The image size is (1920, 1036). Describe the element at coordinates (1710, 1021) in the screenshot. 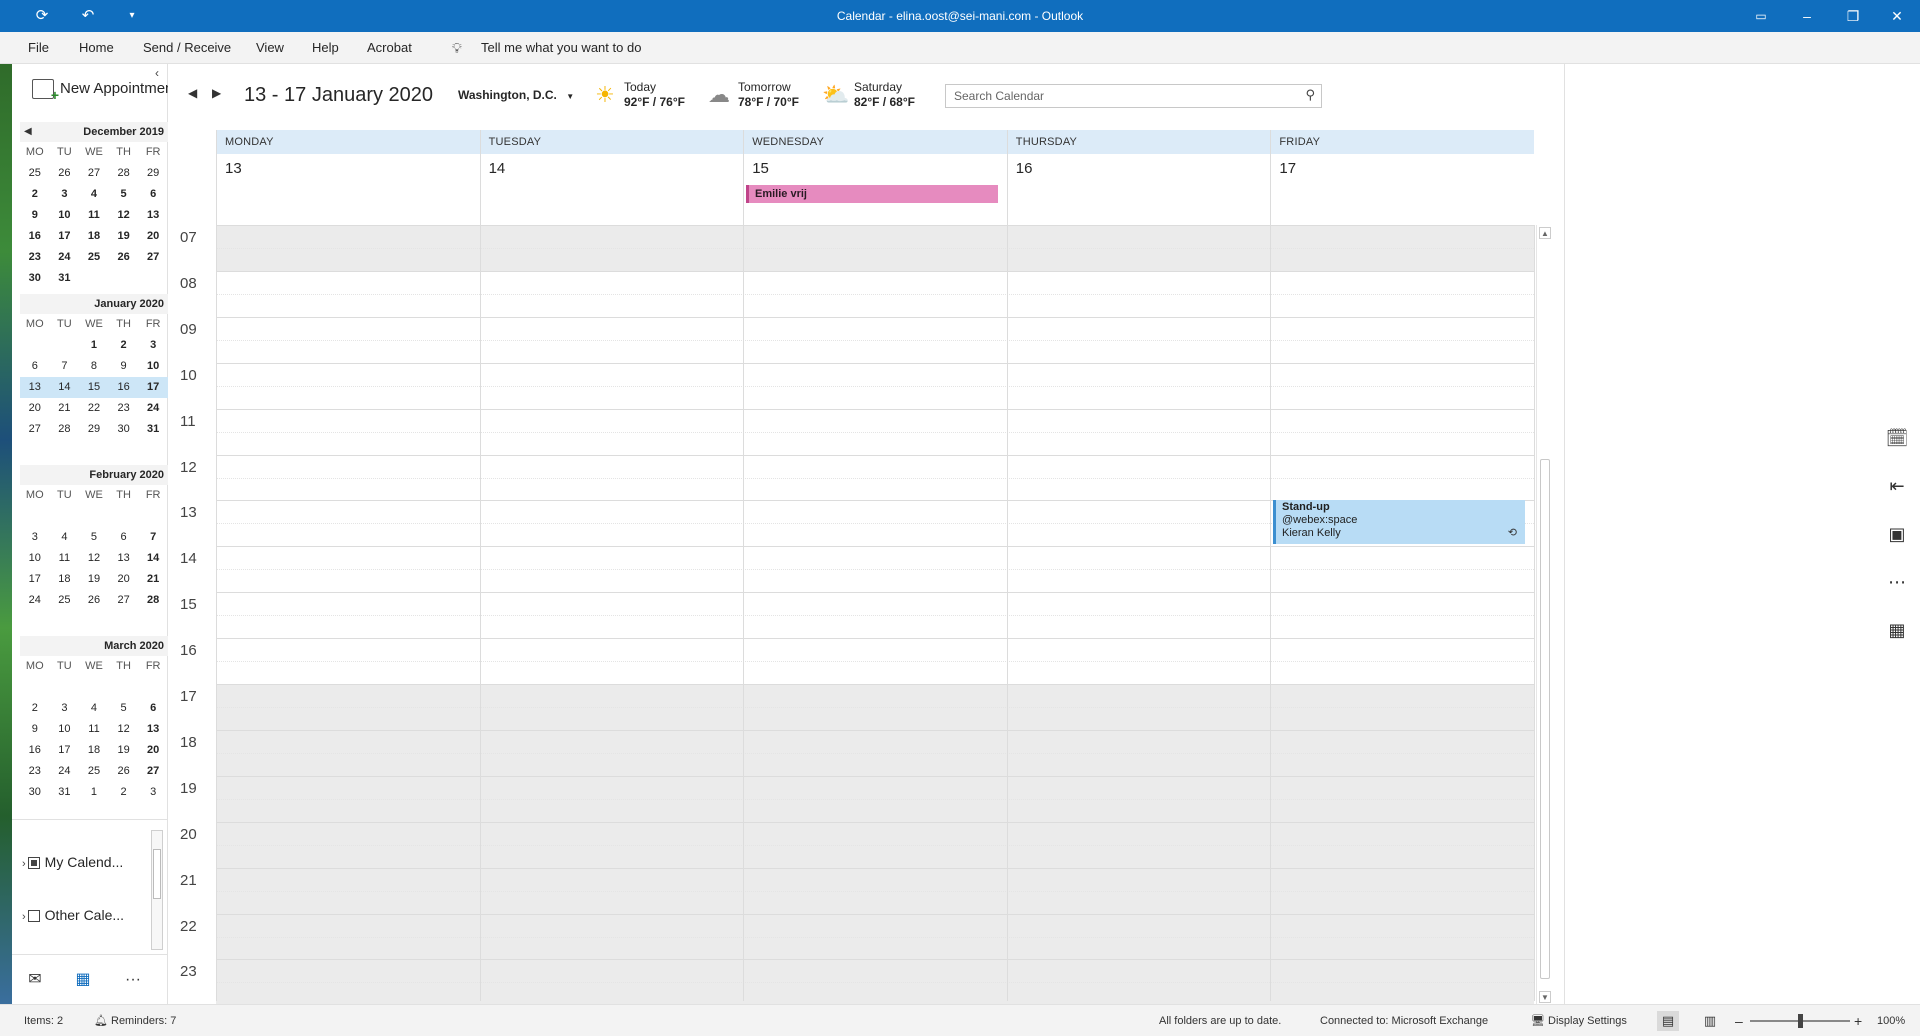

I see `reading-view-icon: ▥` at that location.